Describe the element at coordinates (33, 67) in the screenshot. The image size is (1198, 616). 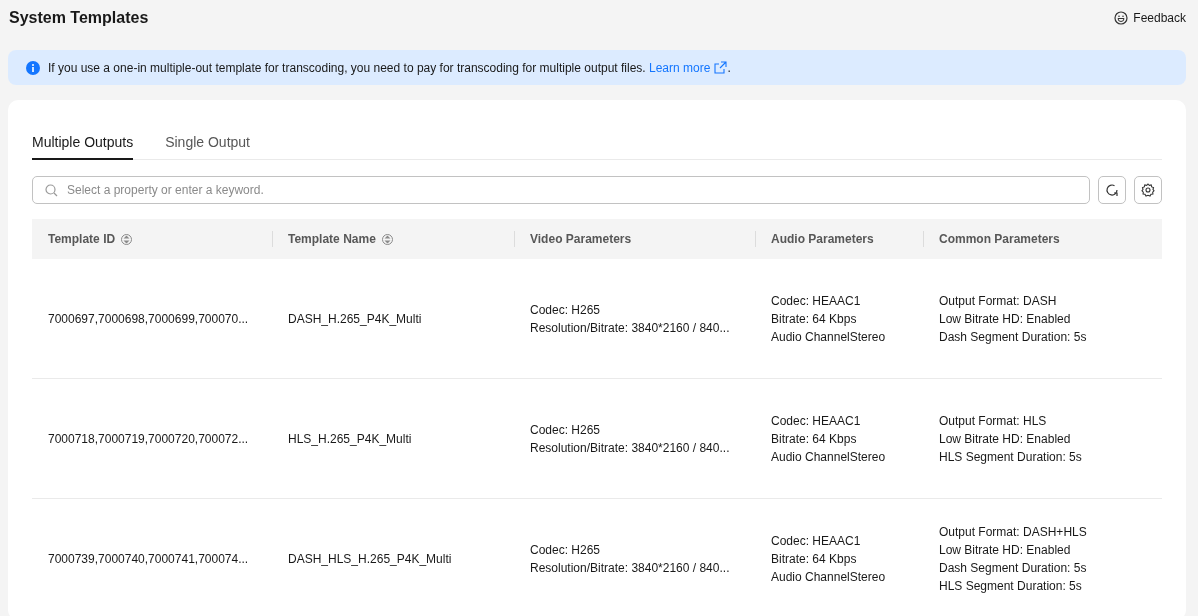
I see `info-icon` at that location.